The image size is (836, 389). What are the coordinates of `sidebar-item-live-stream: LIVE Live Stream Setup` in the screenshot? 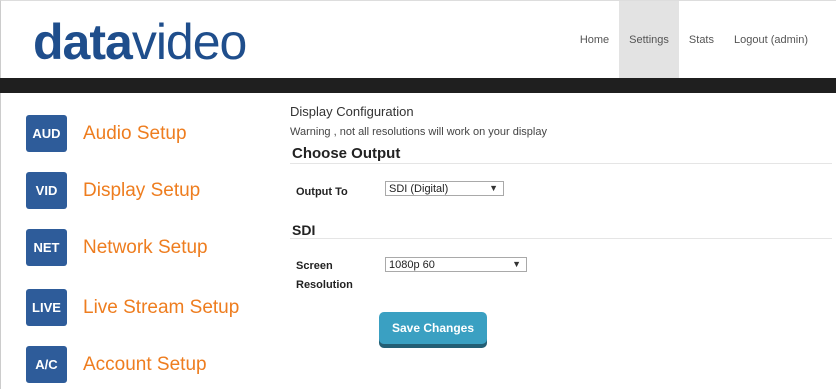 It's located at (132, 307).